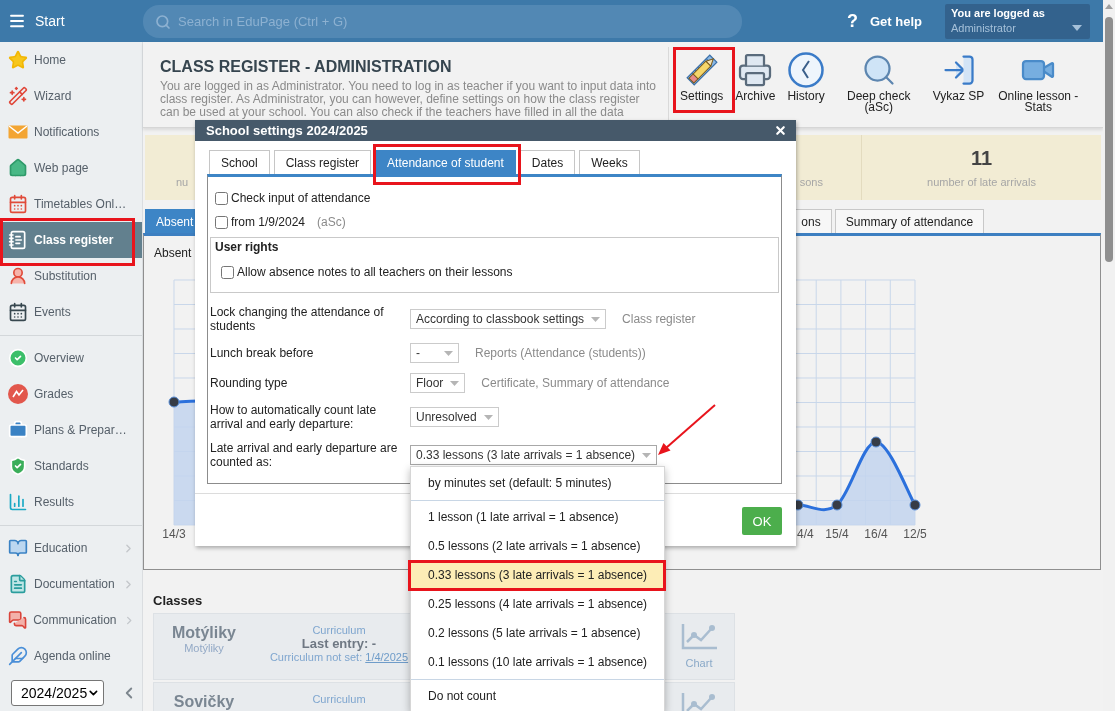 Image resolution: width=1115 pixels, height=711 pixels. Describe the element at coordinates (537, 662) in the screenshot. I see `dropdown-option: 0.1 lessons (10 late arrivals = 1 absence)` at that location.